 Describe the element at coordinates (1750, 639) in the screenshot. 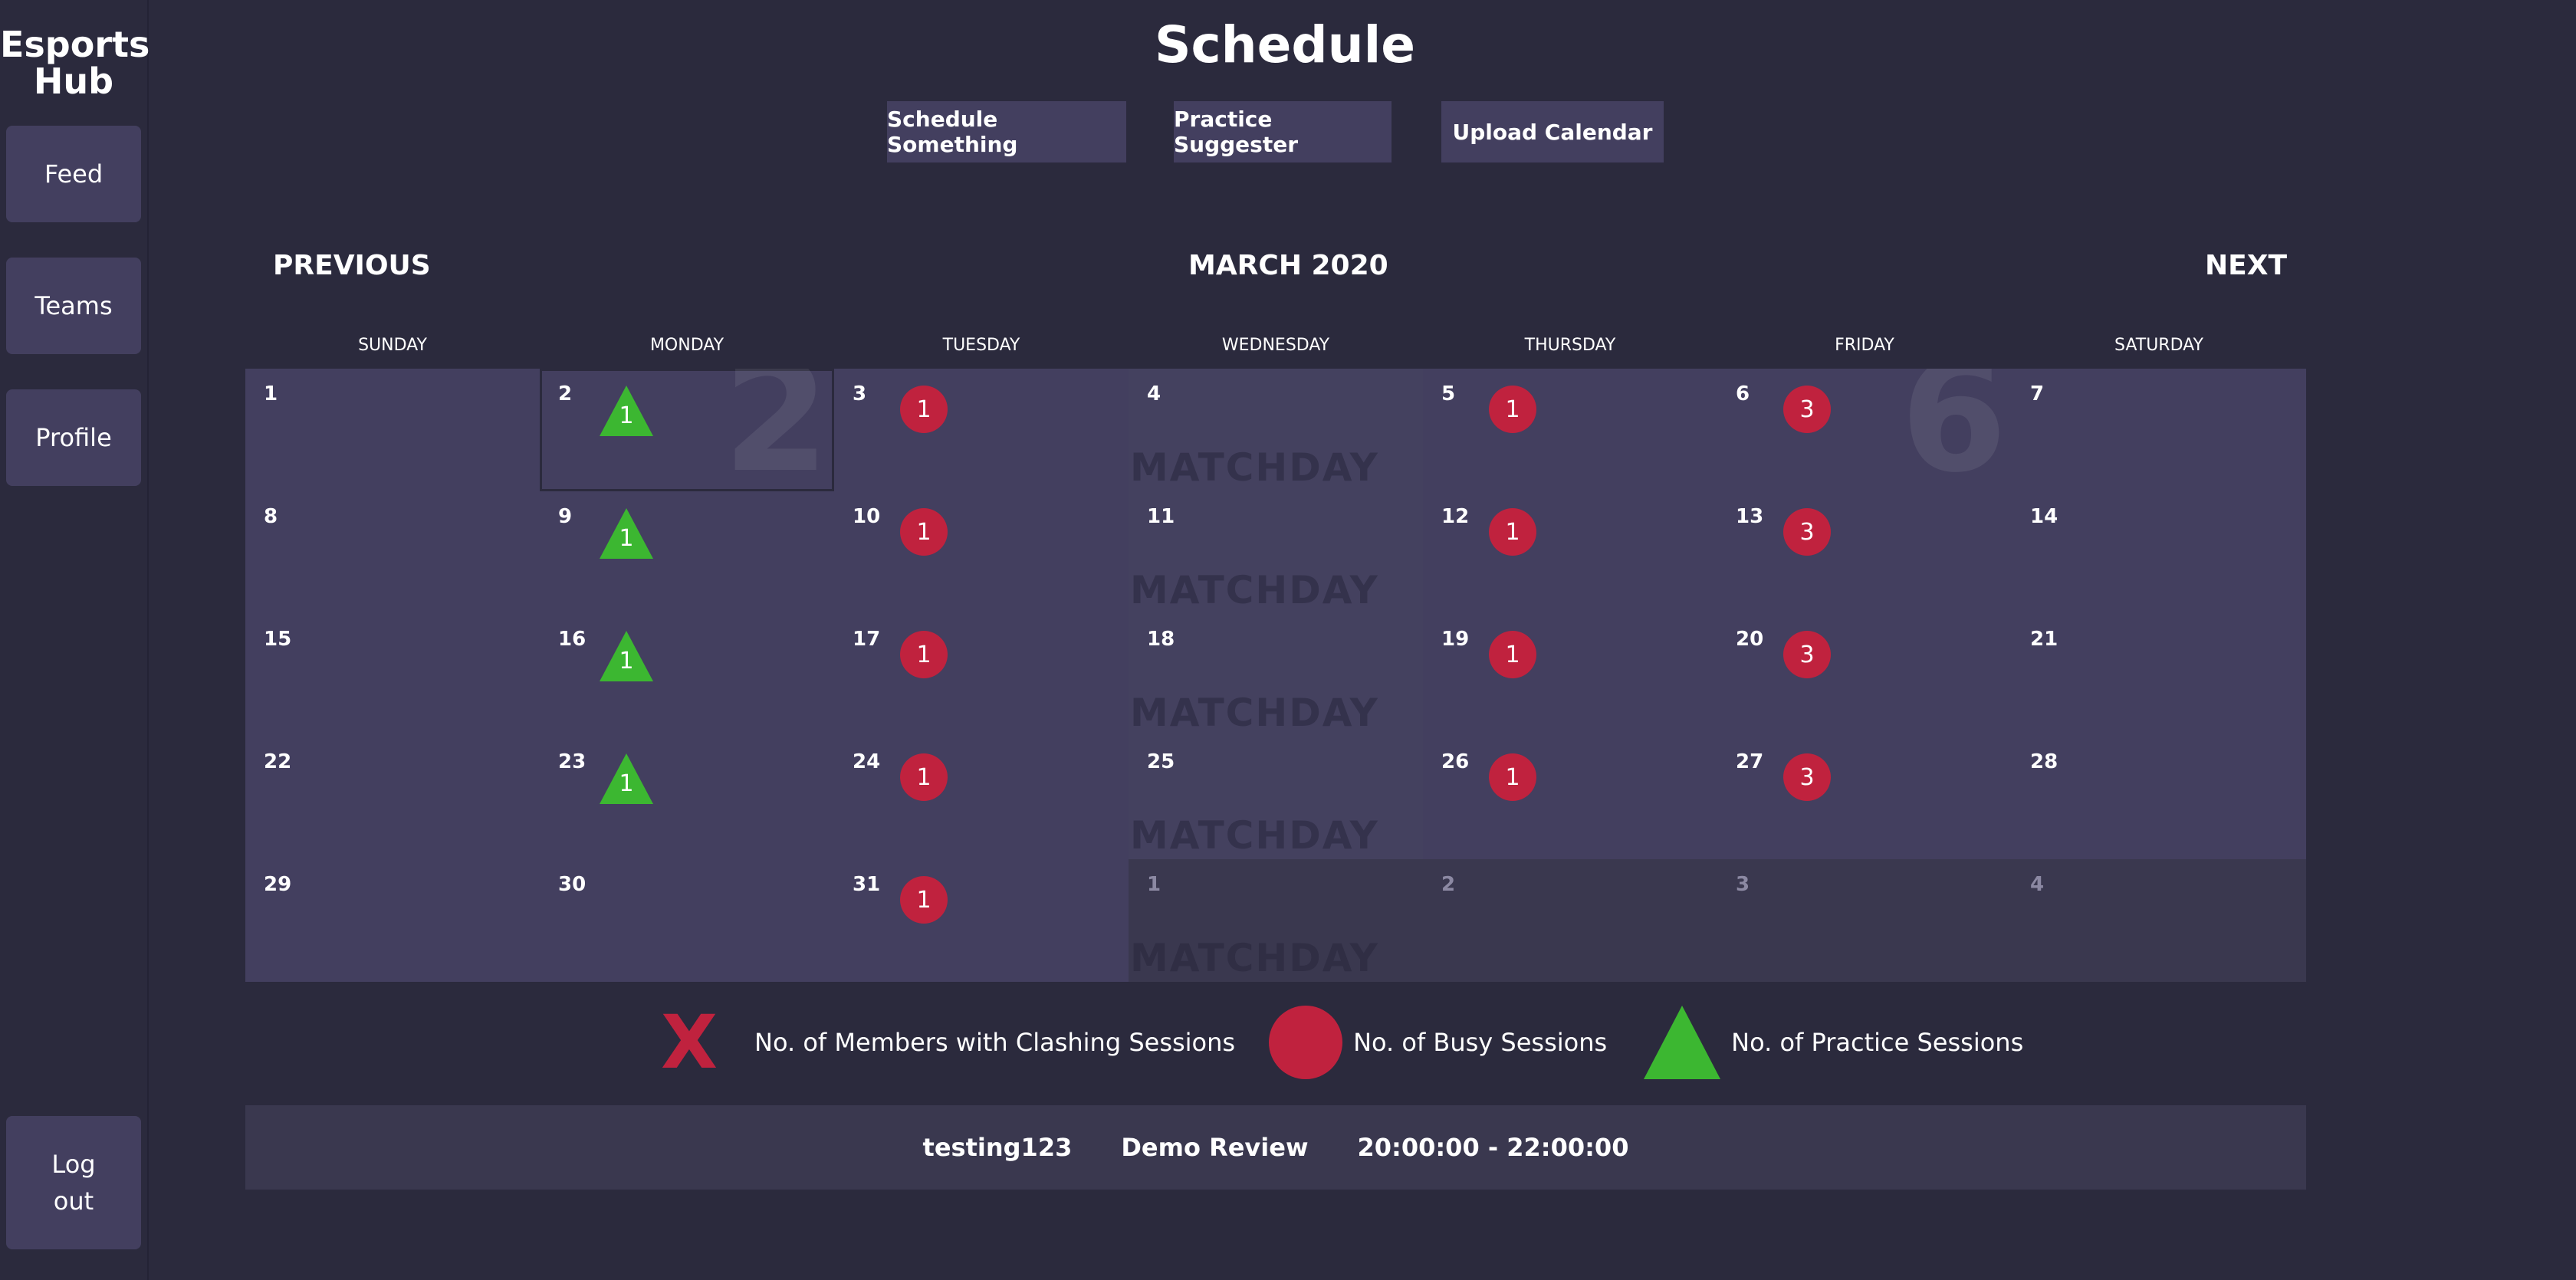

I see `day-number: 20` at that location.